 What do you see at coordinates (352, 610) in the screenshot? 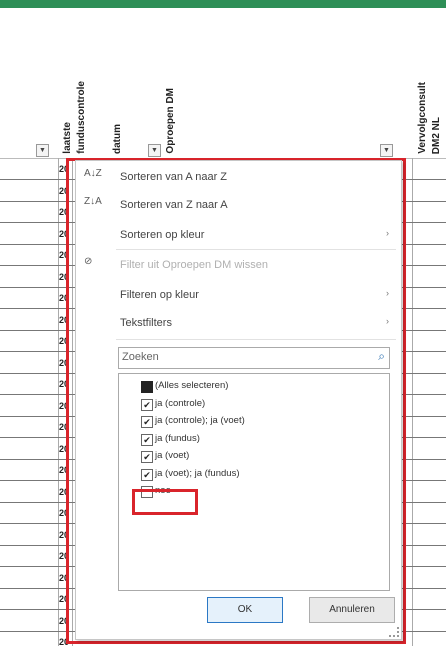
I see `cancel-button: Annuleren` at bounding box center [352, 610].